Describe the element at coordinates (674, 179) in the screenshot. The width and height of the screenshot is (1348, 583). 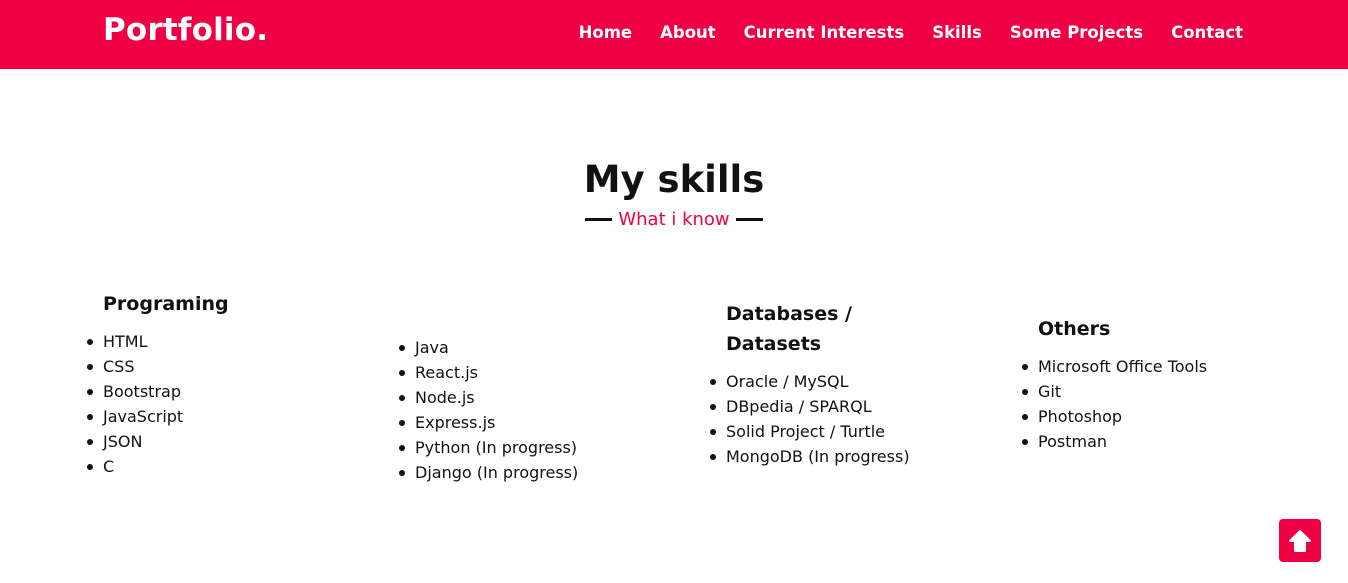
I see `section-title: My skills` at that location.